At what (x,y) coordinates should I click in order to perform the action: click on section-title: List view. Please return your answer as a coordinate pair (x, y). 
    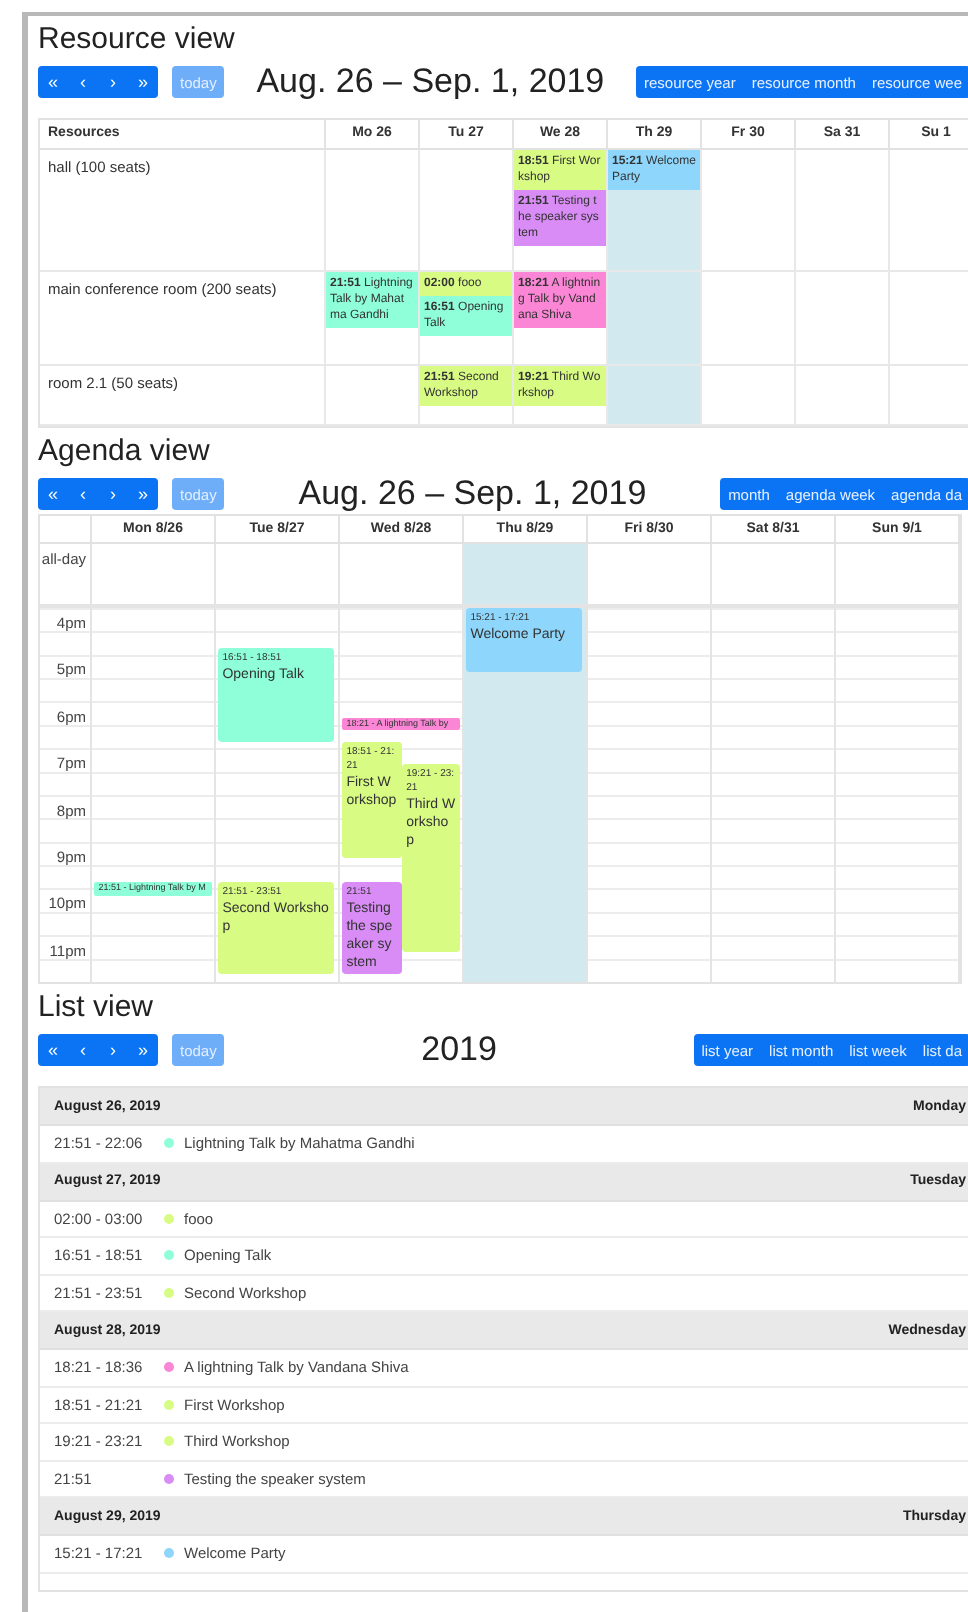
    Looking at the image, I should click on (97, 1007).